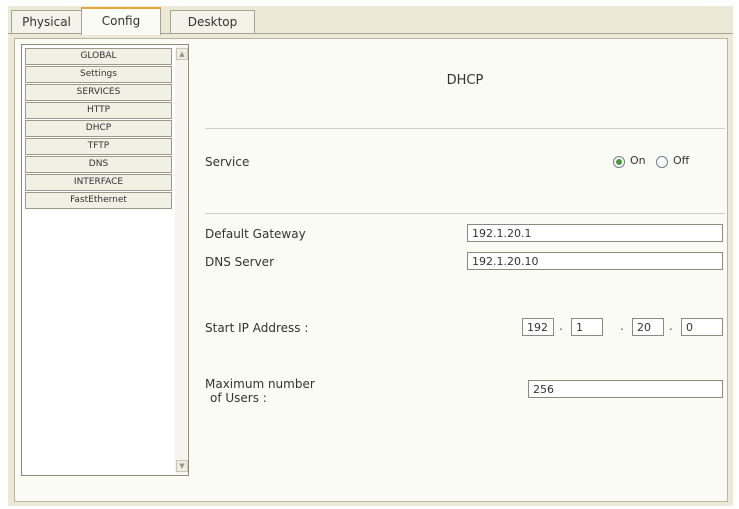  I want to click on start-ip-octet-4: 0, so click(702, 327).